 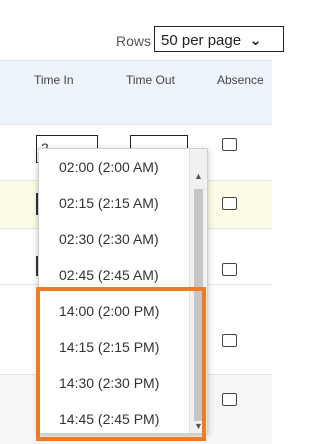 What do you see at coordinates (136, 11) in the screenshot?
I see `top-bar` at bounding box center [136, 11].